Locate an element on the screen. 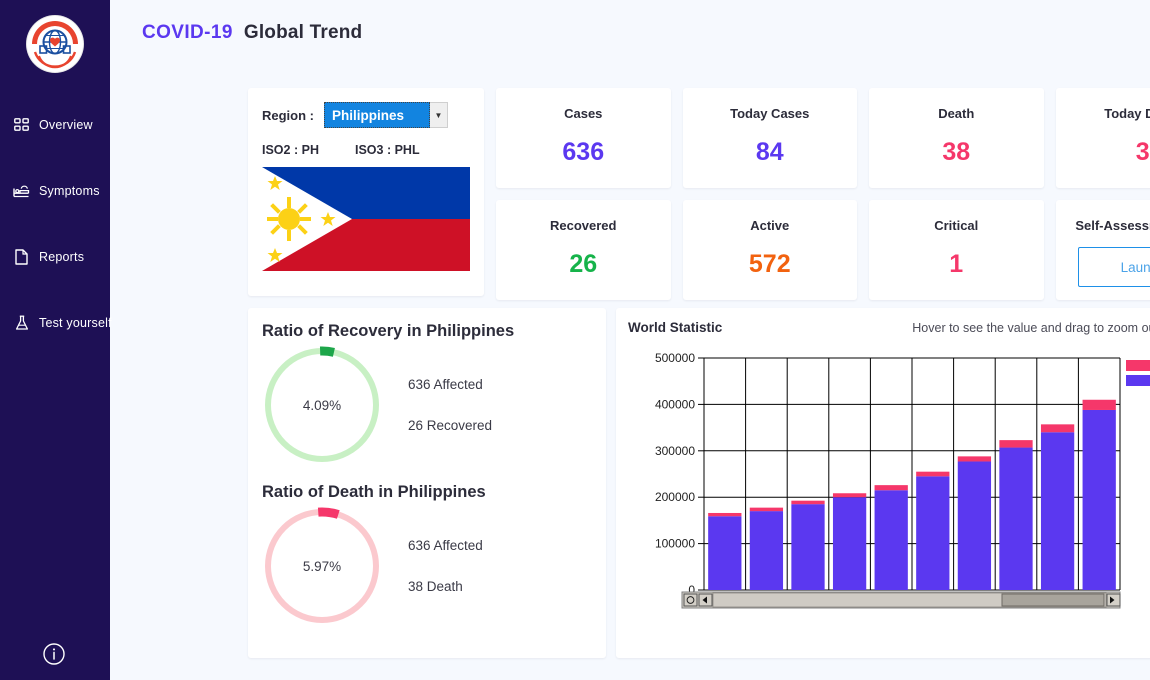  recovery-percent: 4.09% is located at coordinates (322, 405).